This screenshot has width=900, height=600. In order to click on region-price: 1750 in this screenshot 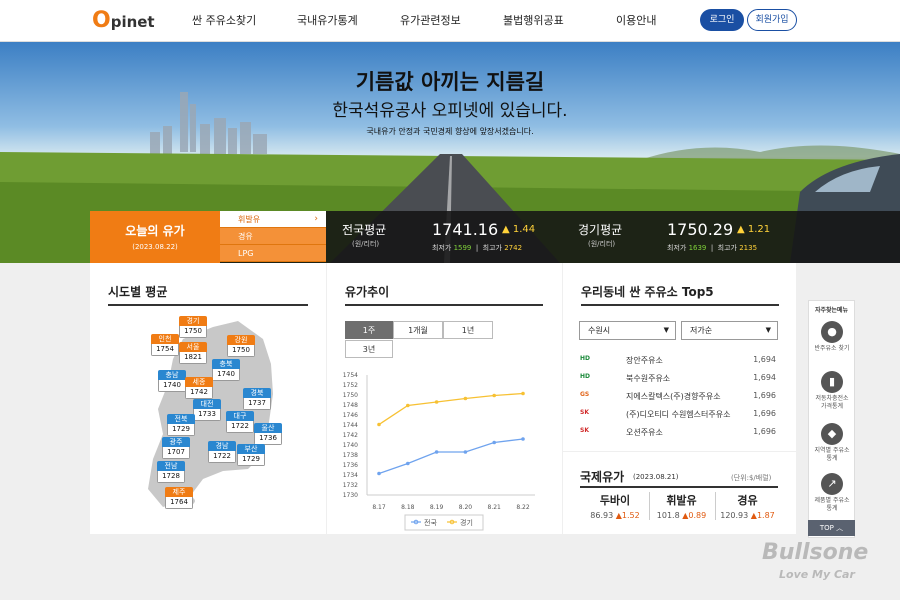, I will do `click(241, 351)`.